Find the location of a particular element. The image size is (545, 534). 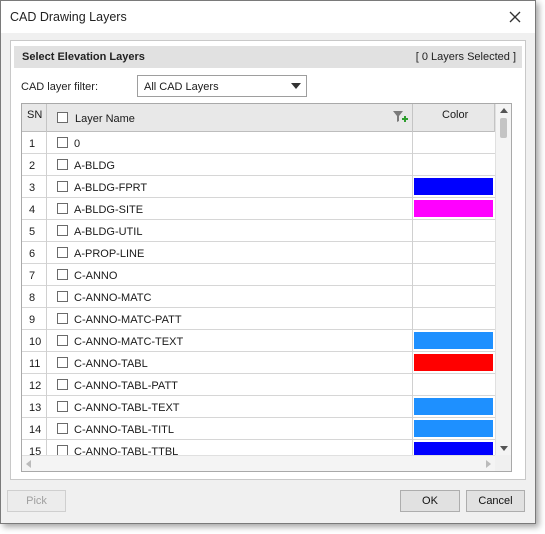

row-sn-cell: 1 is located at coordinates (34, 143).